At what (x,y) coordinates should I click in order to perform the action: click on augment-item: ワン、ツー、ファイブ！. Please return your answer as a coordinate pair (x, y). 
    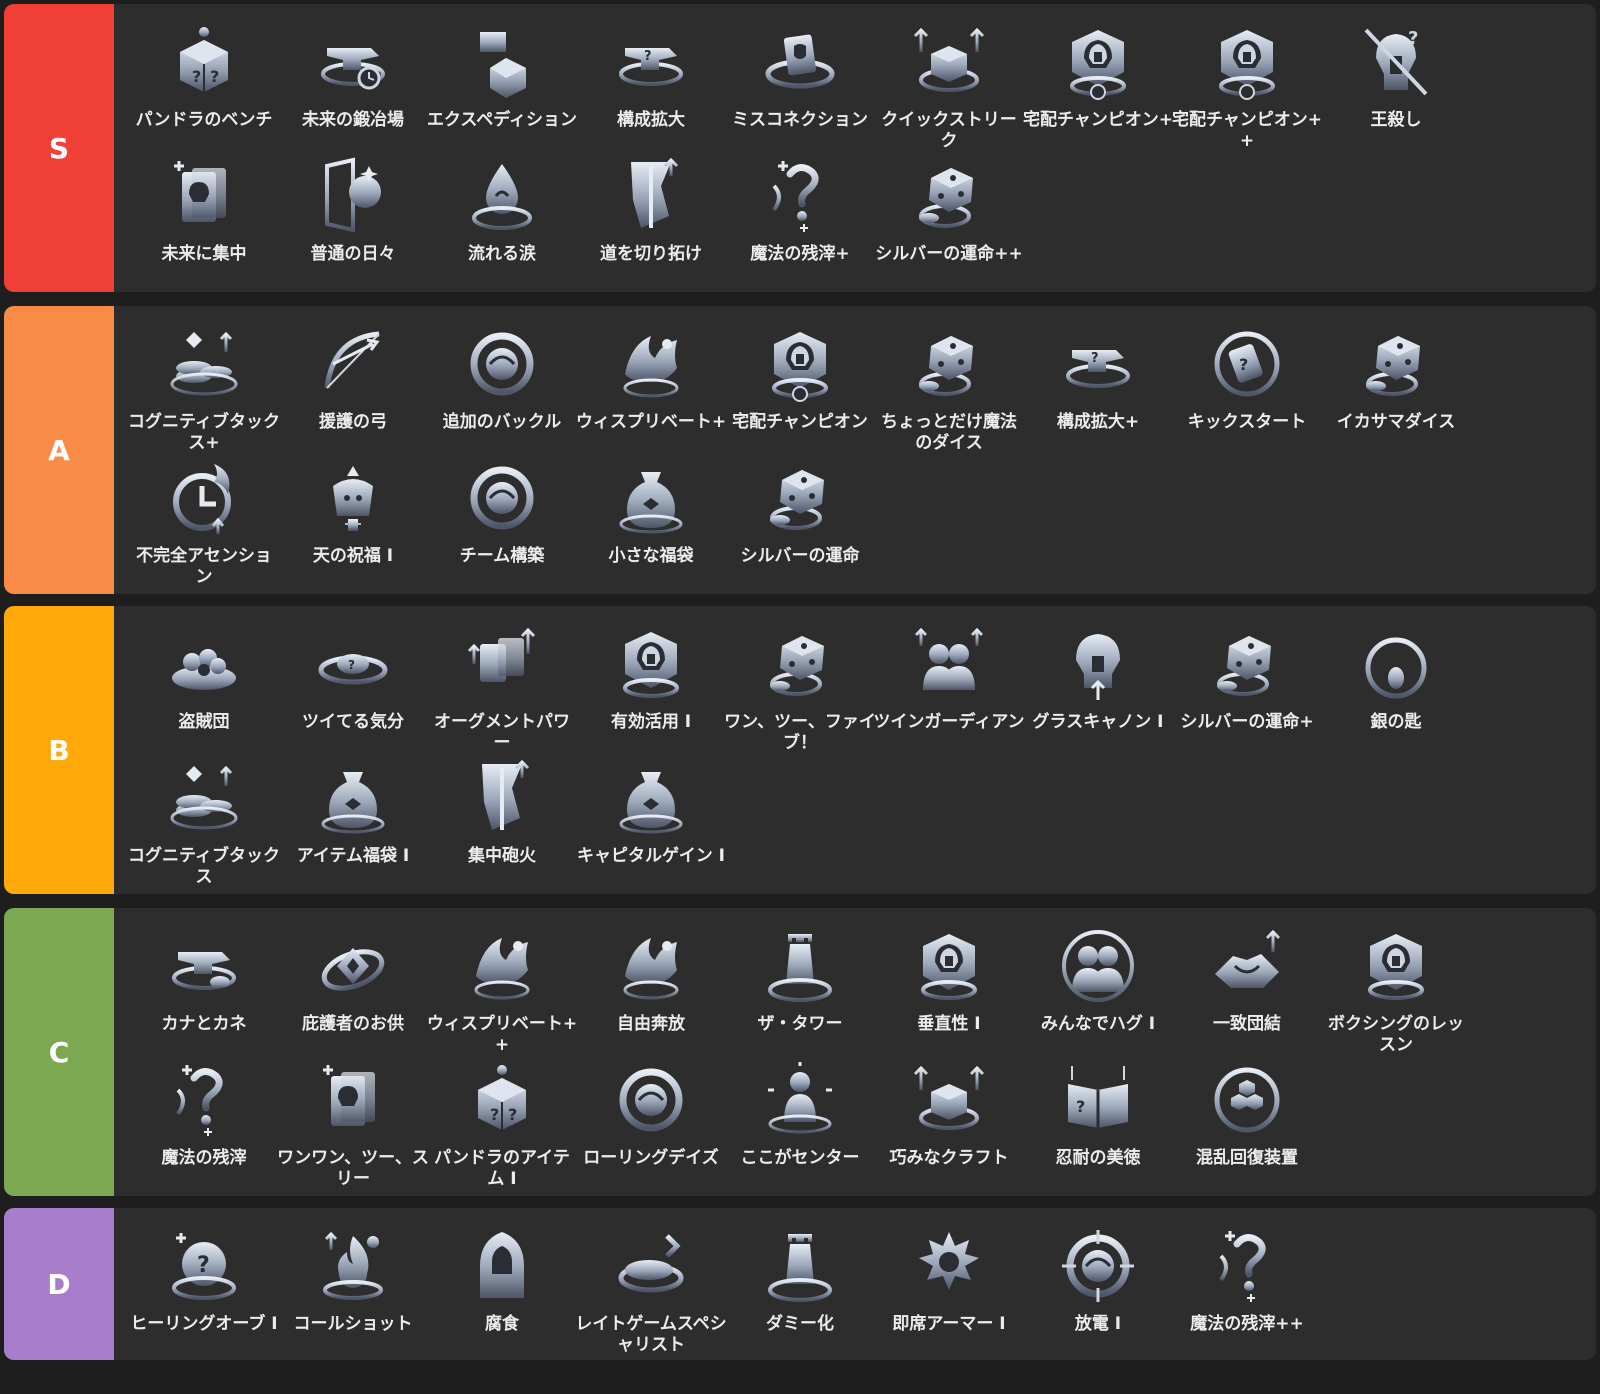
    Looking at the image, I should click on (800, 688).